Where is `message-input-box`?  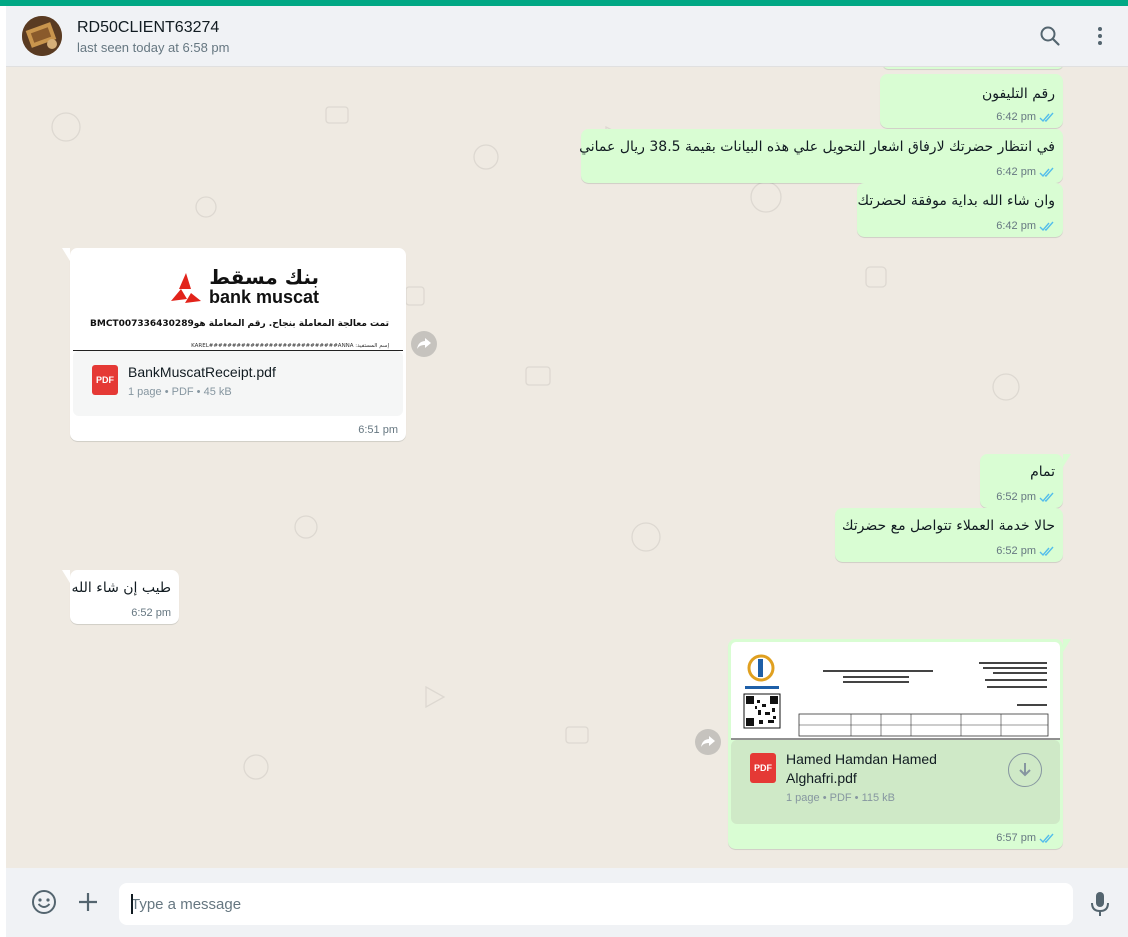 message-input-box is located at coordinates (596, 904).